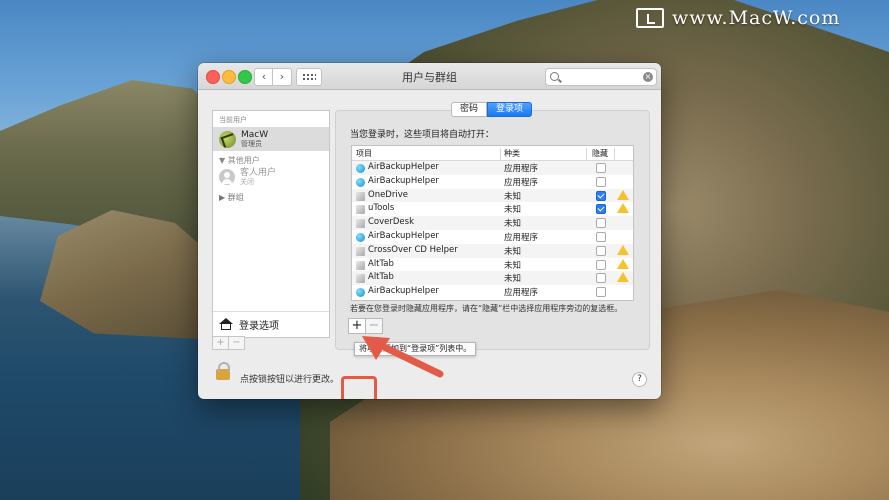 The image size is (889, 500). What do you see at coordinates (512, 153) in the screenshot?
I see `column-kind: 种类` at bounding box center [512, 153].